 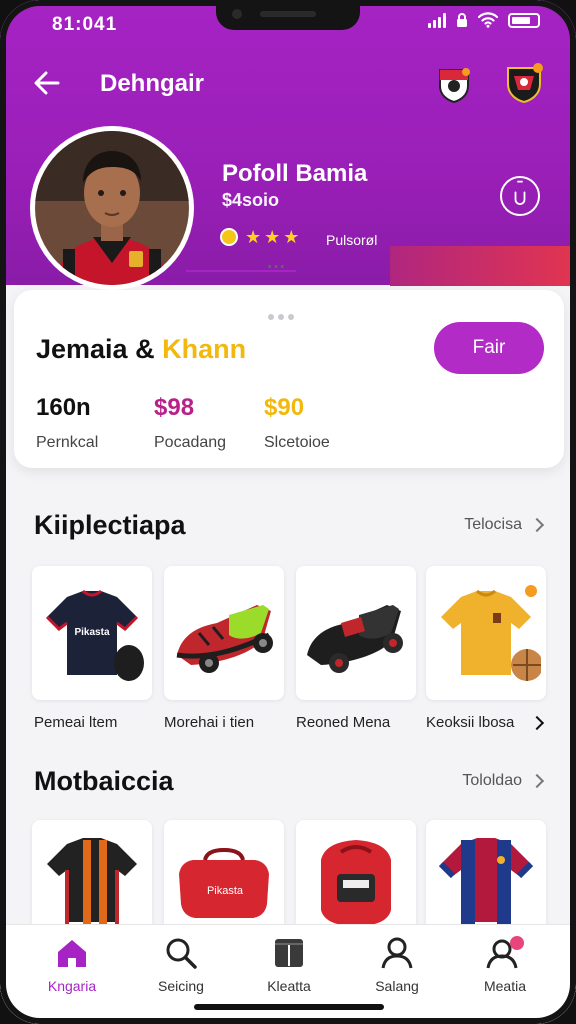 I want to click on jersey-yellow-icon, so click(x=491, y=633).